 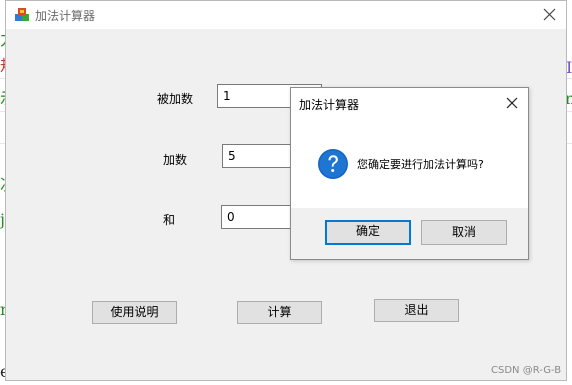 I want to click on watermark: CSDN @R-G-B, so click(x=526, y=370).